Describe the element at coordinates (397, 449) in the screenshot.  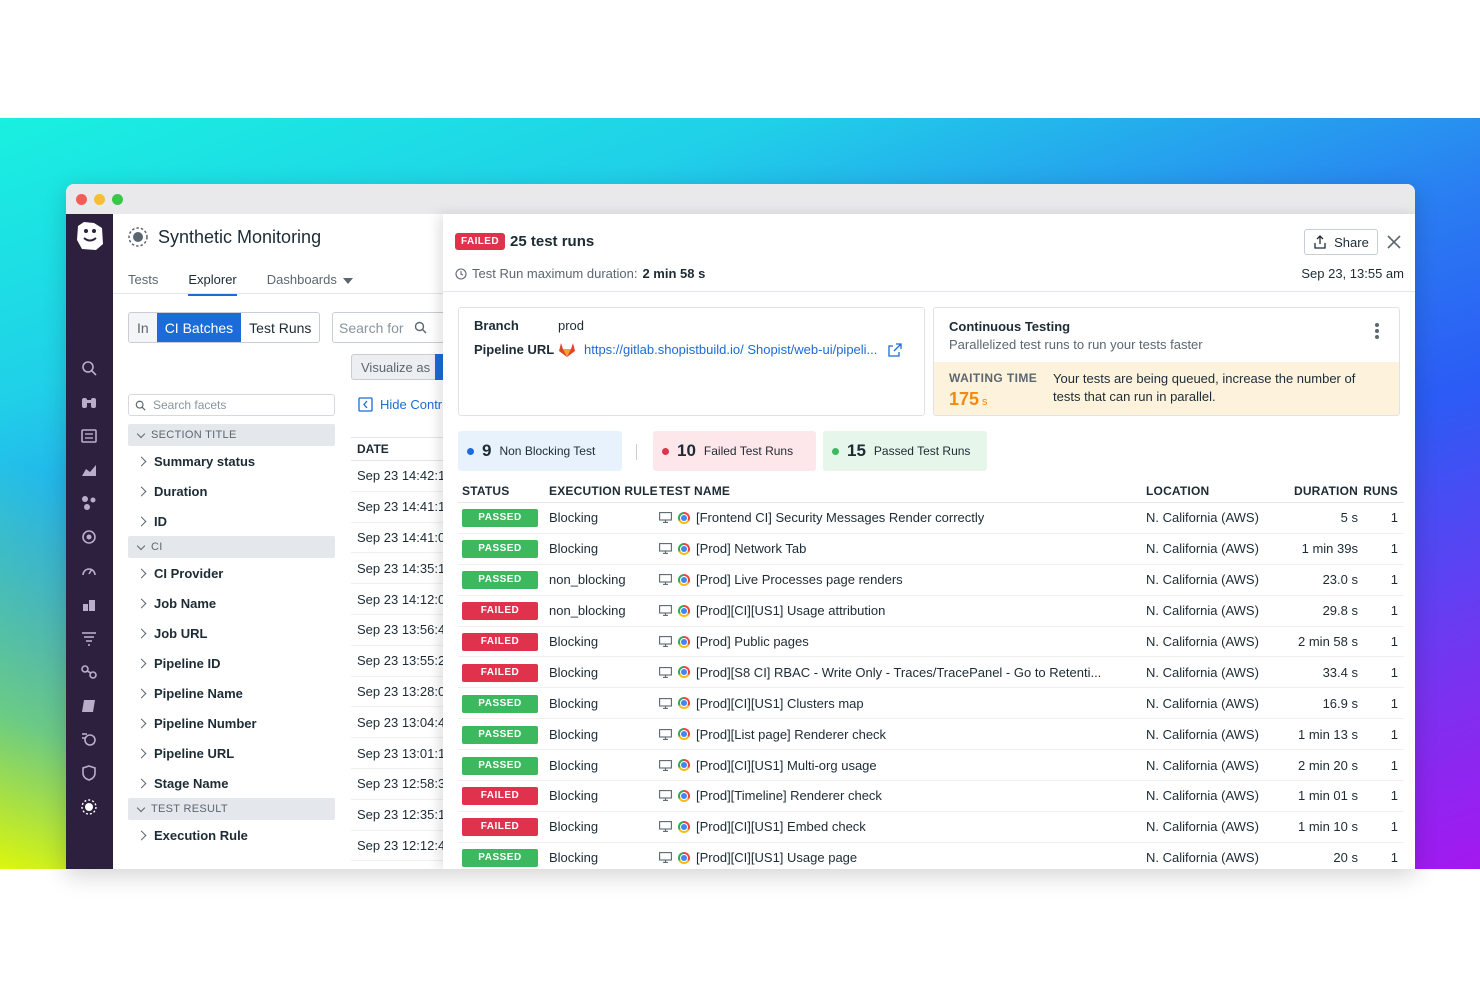
I see `date-column-header: DATE` at that location.